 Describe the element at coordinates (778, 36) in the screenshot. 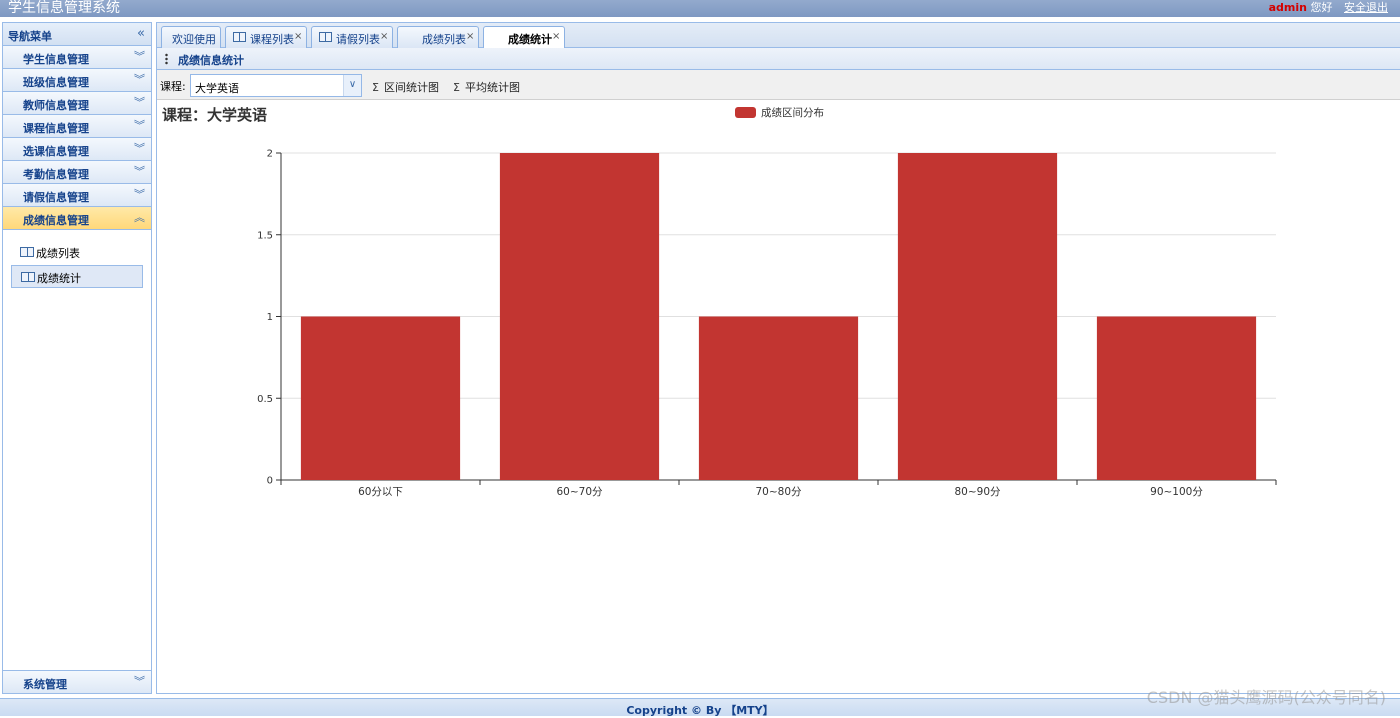

I see `tab-strip: 欢迎使用 课程列表 × 请假列表 × 成绩列表 × 成绩统计 ×` at that location.